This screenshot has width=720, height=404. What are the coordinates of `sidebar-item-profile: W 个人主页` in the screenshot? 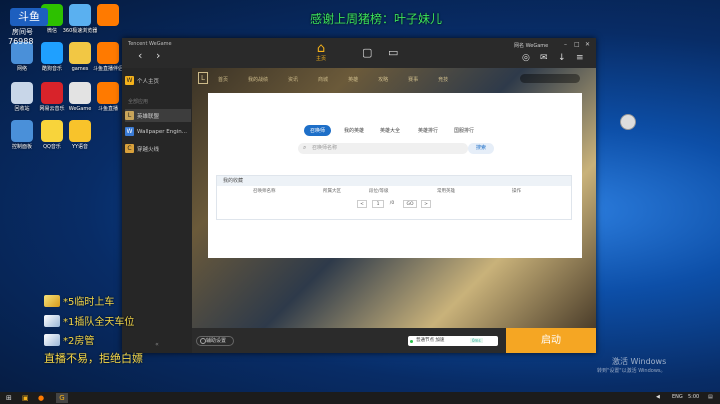 It's located at (158, 80).